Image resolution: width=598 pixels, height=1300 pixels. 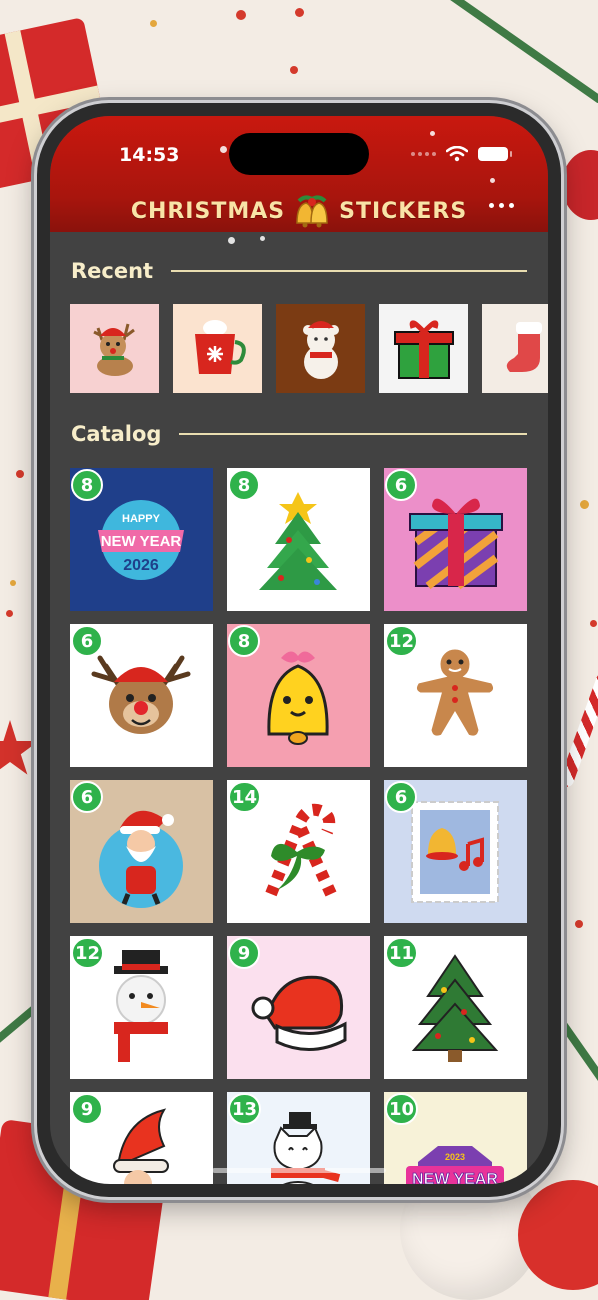 I want to click on sticker-pack-christmas-tree-2: 11, so click(x=455, y=1007).